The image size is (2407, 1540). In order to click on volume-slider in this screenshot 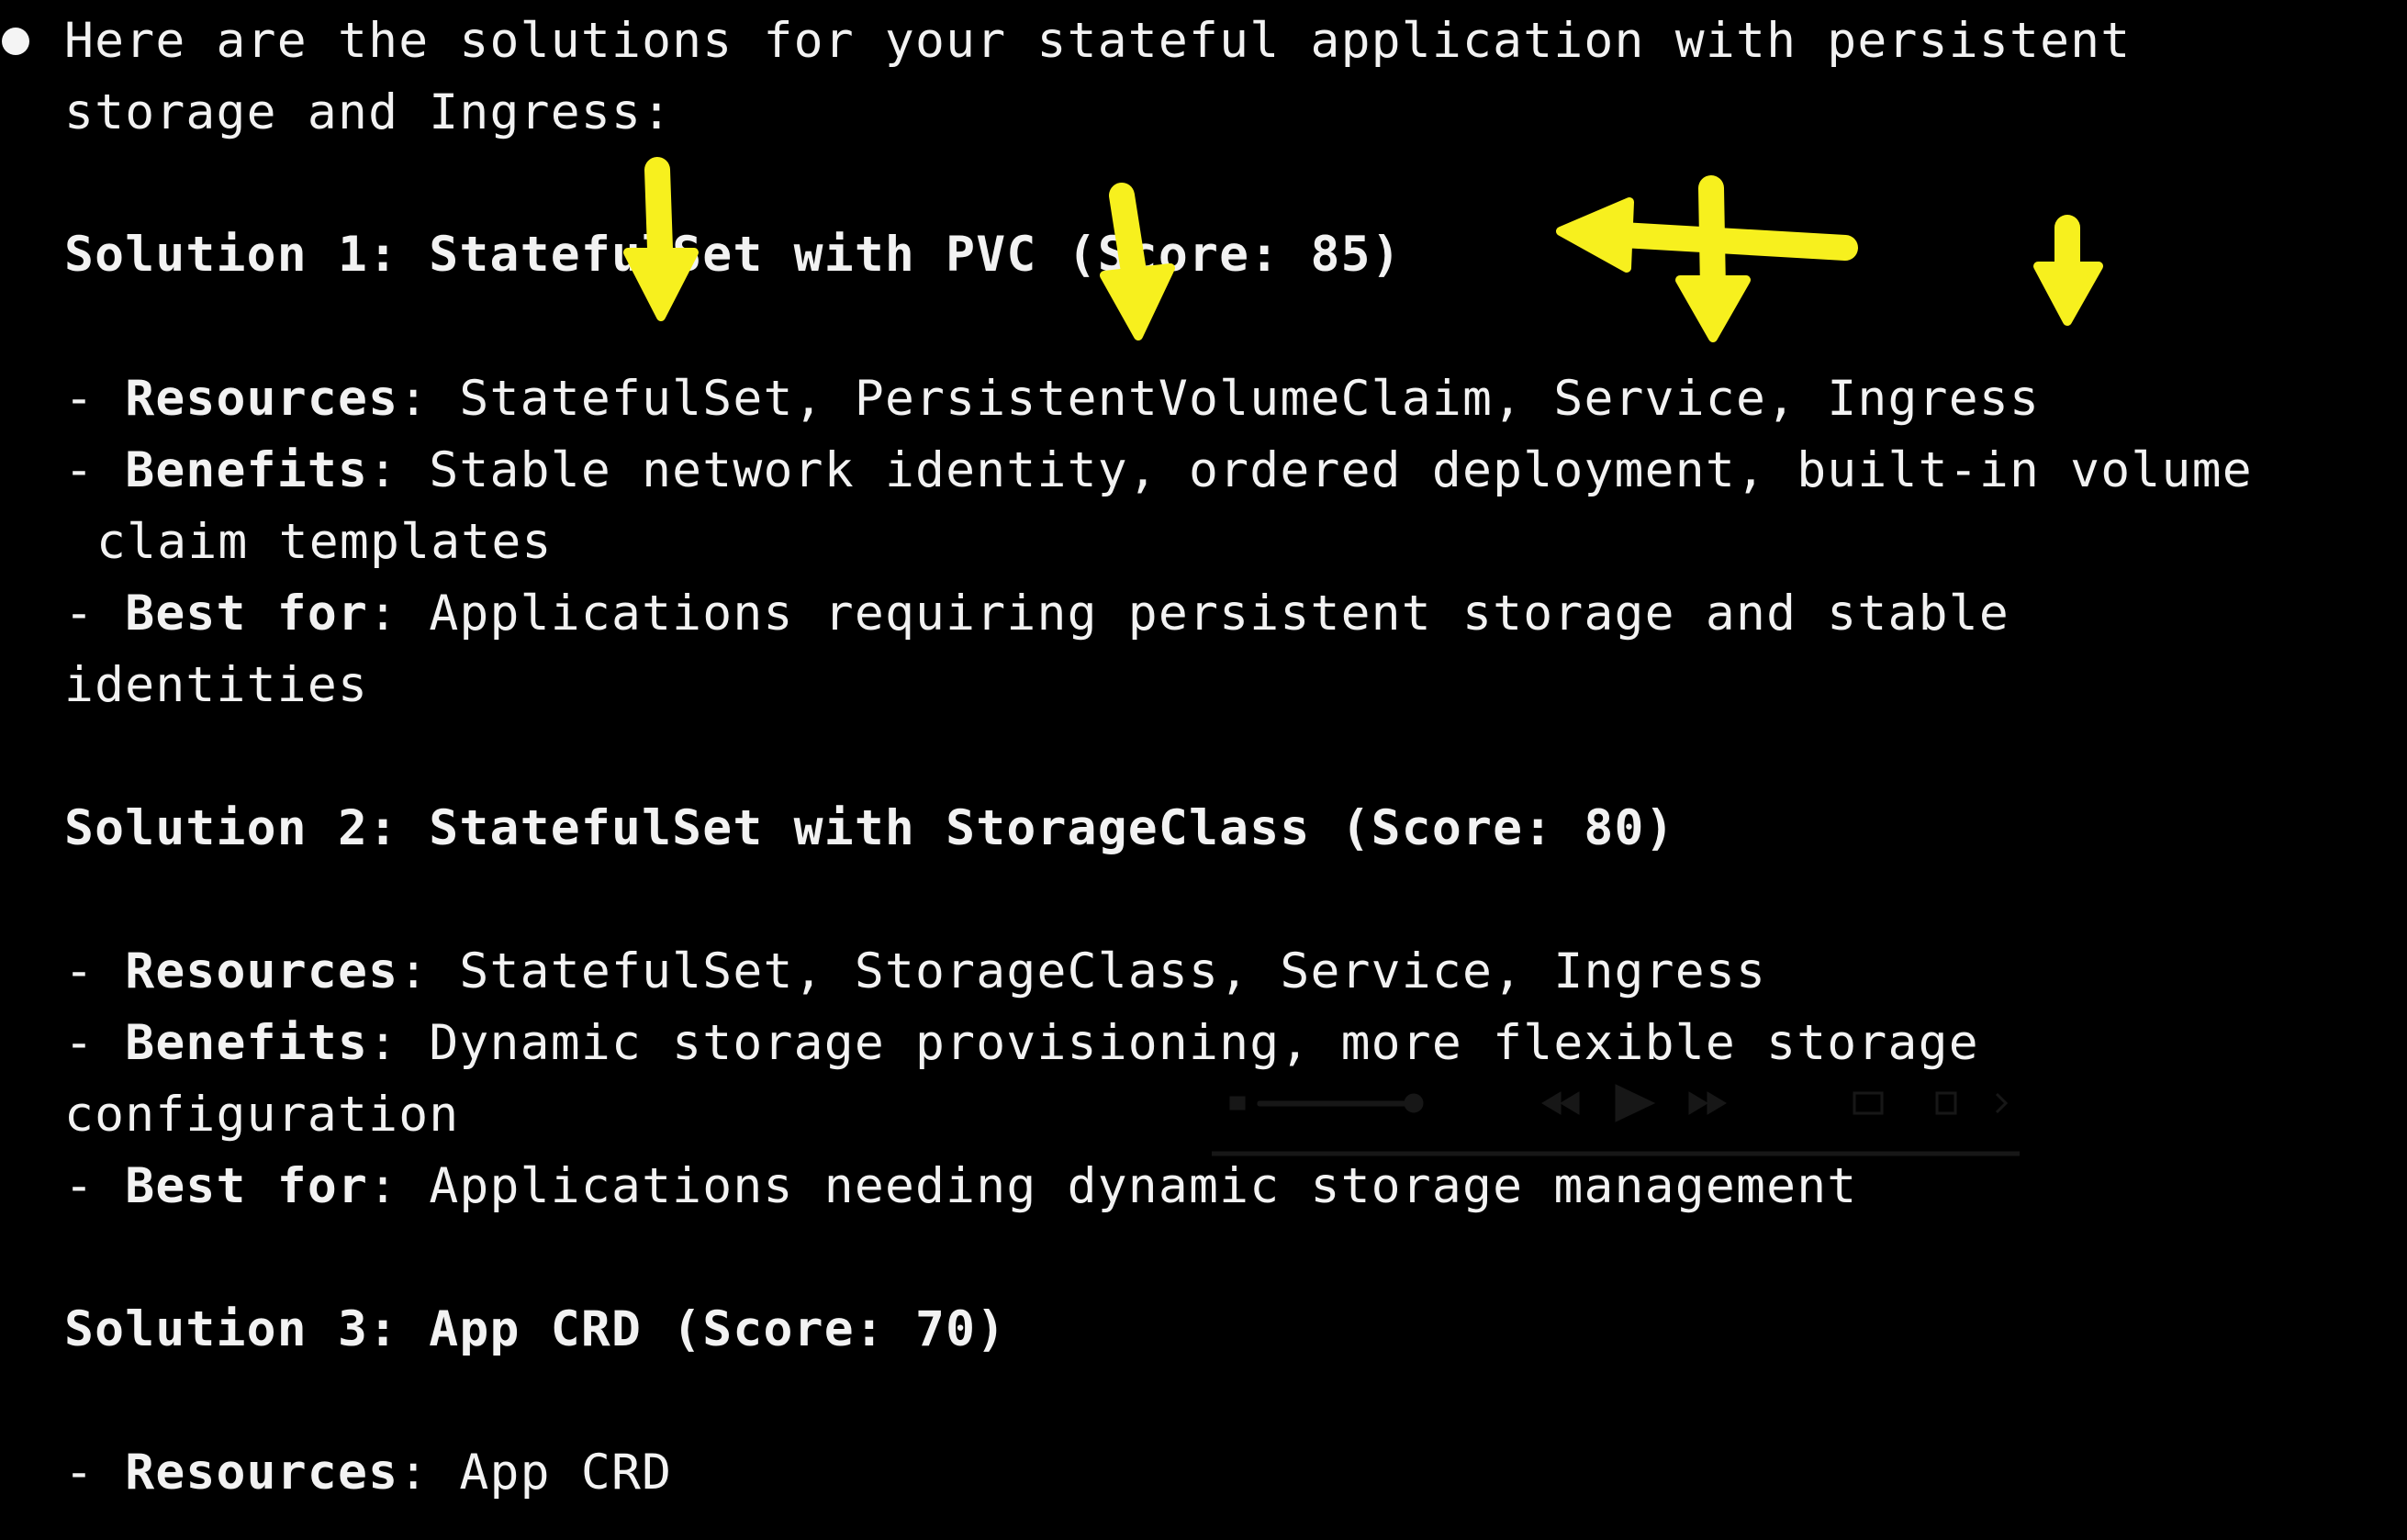, I will do `click(1336, 1103)`.